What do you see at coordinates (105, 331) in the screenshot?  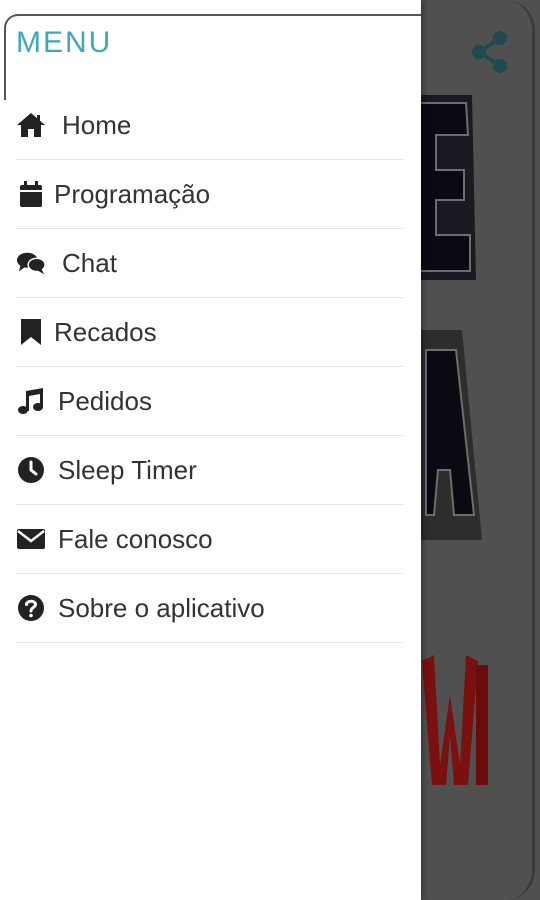 I see `menu-item-label: Recados` at bounding box center [105, 331].